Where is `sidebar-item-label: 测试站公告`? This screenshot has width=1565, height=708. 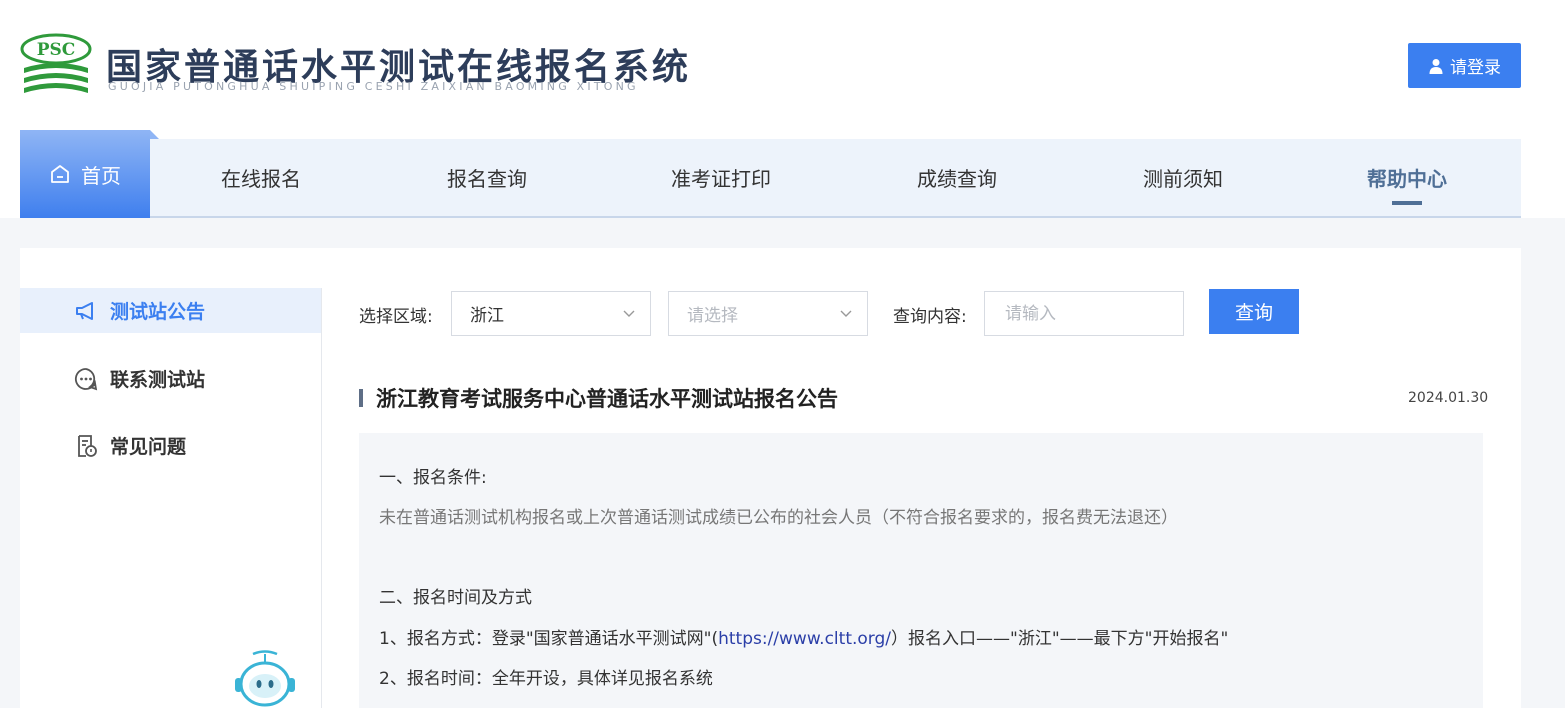
sidebar-item-label: 测试站公告 is located at coordinates (158, 312).